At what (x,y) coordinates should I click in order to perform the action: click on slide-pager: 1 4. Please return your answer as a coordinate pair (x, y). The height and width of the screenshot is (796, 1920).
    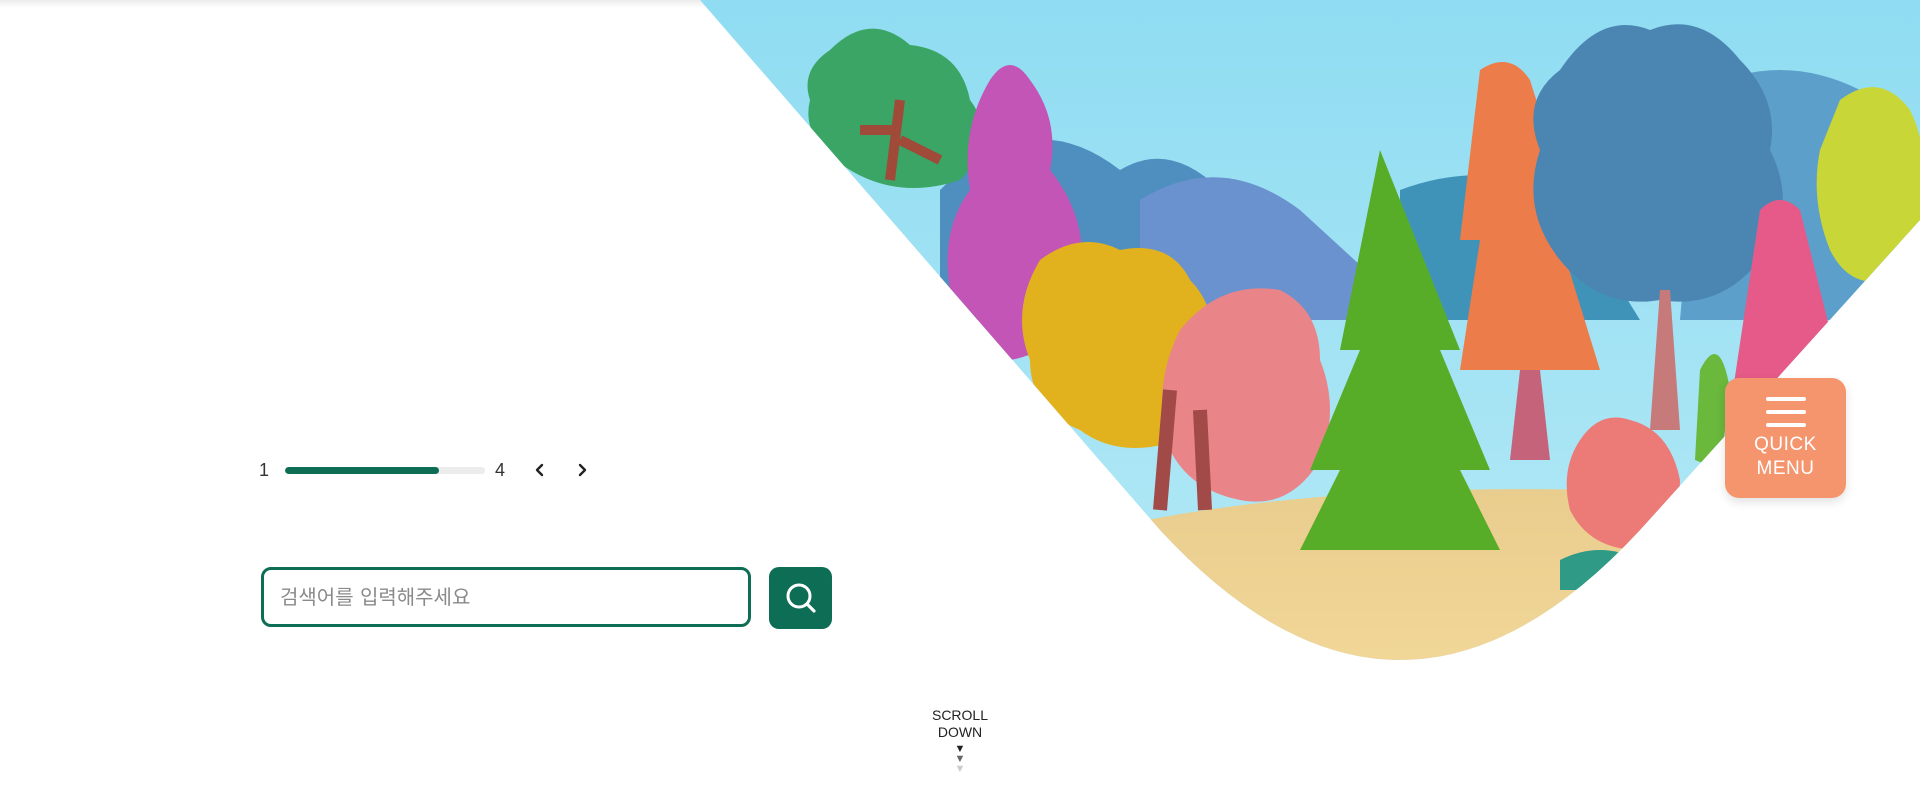
    Looking at the image, I should click on (426, 470).